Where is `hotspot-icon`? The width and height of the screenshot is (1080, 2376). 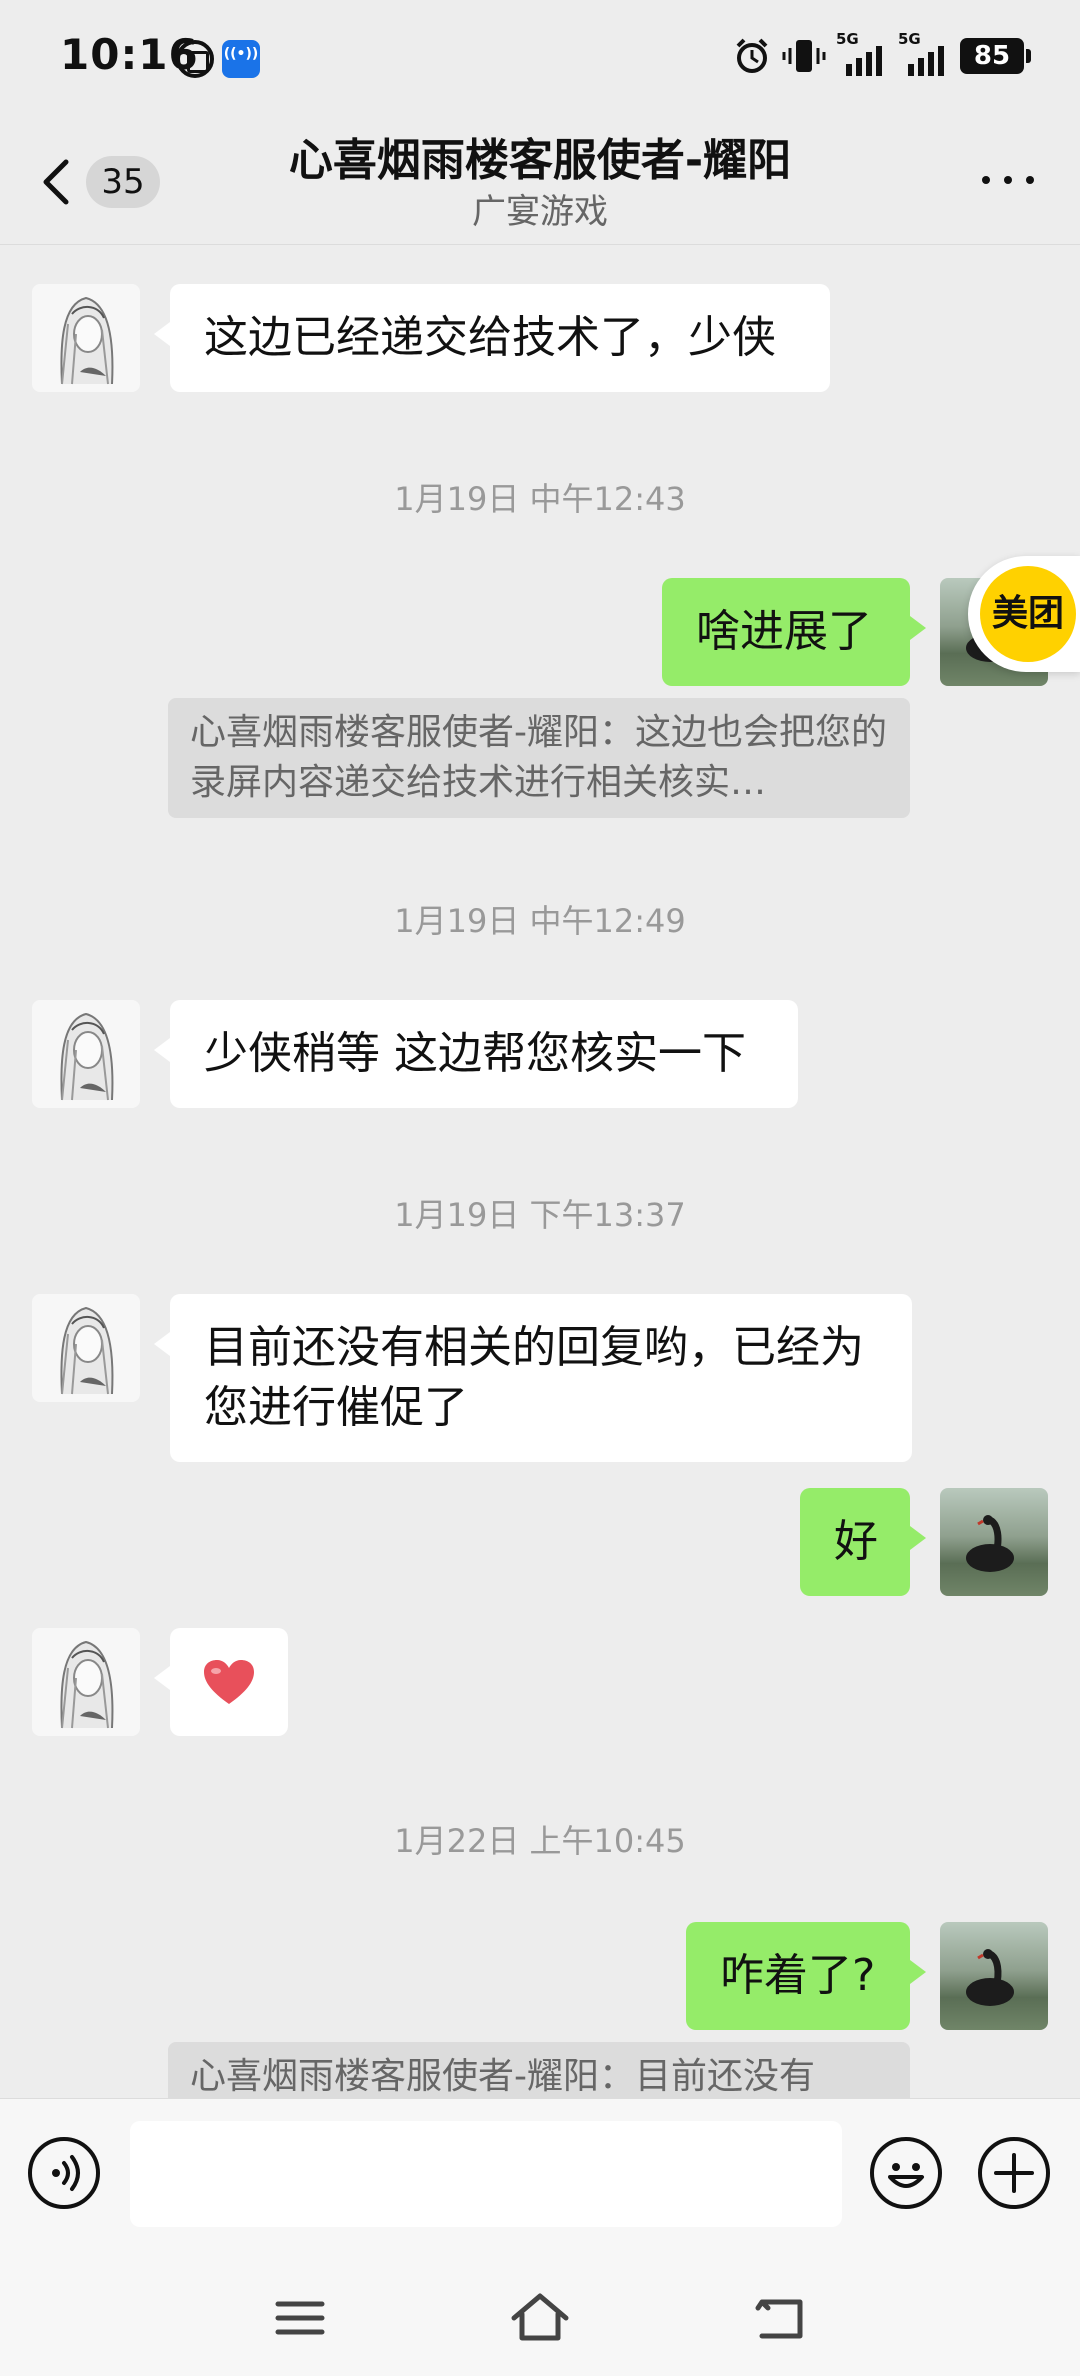
hotspot-icon is located at coordinates (241, 59).